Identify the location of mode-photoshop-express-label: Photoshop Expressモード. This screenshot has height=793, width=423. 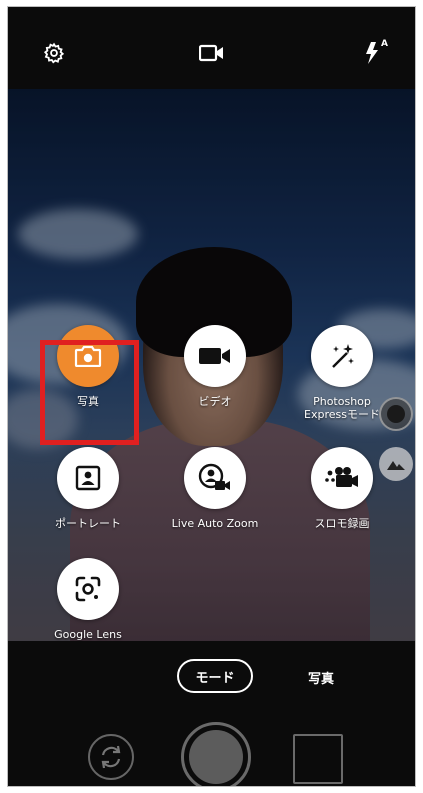
(342, 408).